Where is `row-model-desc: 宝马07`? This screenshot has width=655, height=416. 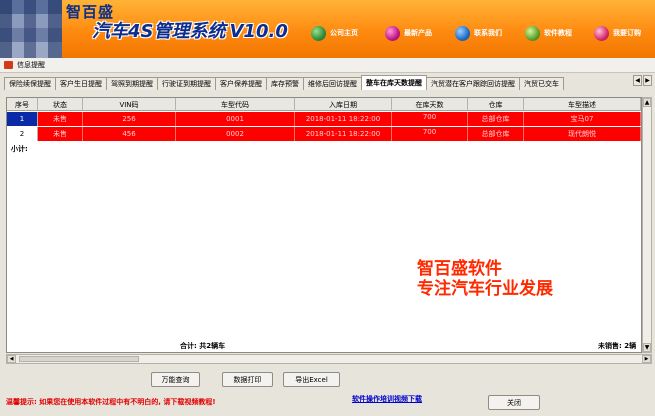
row-model-desc: 宝马07 is located at coordinates (582, 119).